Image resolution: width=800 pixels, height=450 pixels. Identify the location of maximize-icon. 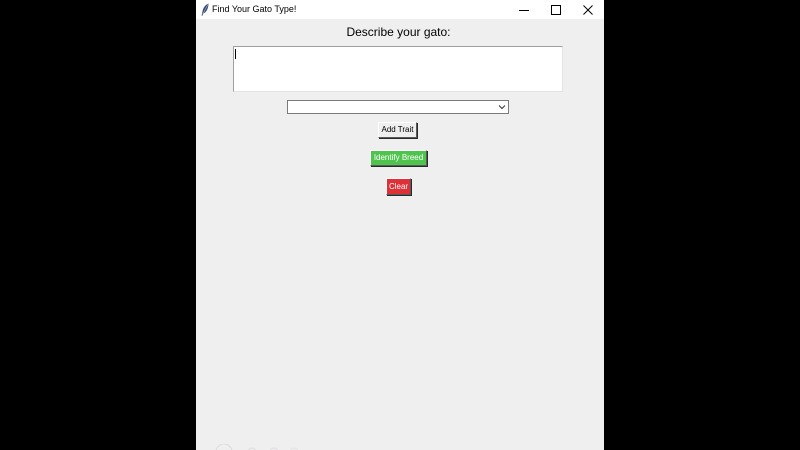
(556, 9).